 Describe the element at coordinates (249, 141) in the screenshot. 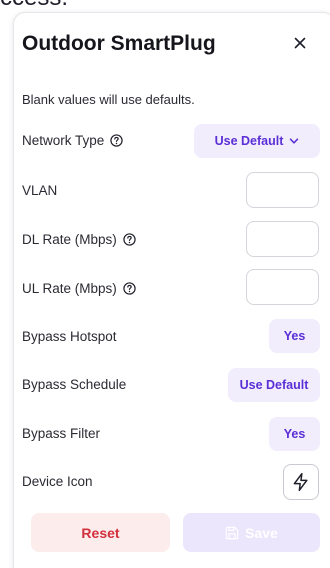

I see `network-type-value: Use Default` at that location.